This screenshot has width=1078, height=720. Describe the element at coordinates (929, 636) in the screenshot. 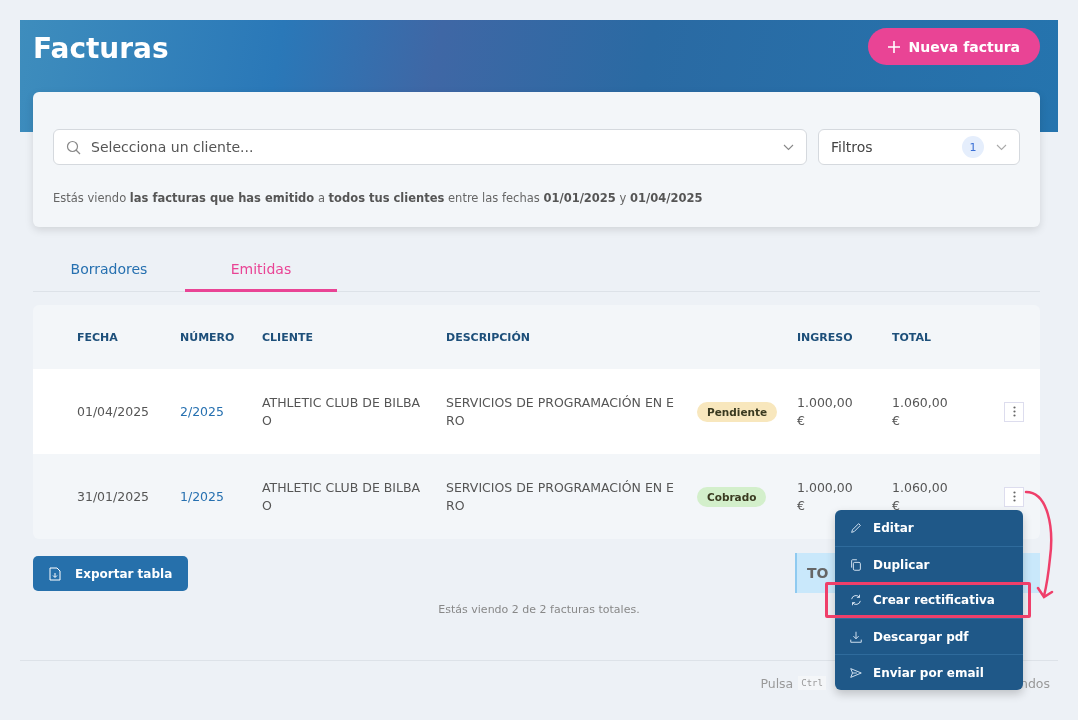

I see `menu-item: Descargar pdf` at that location.